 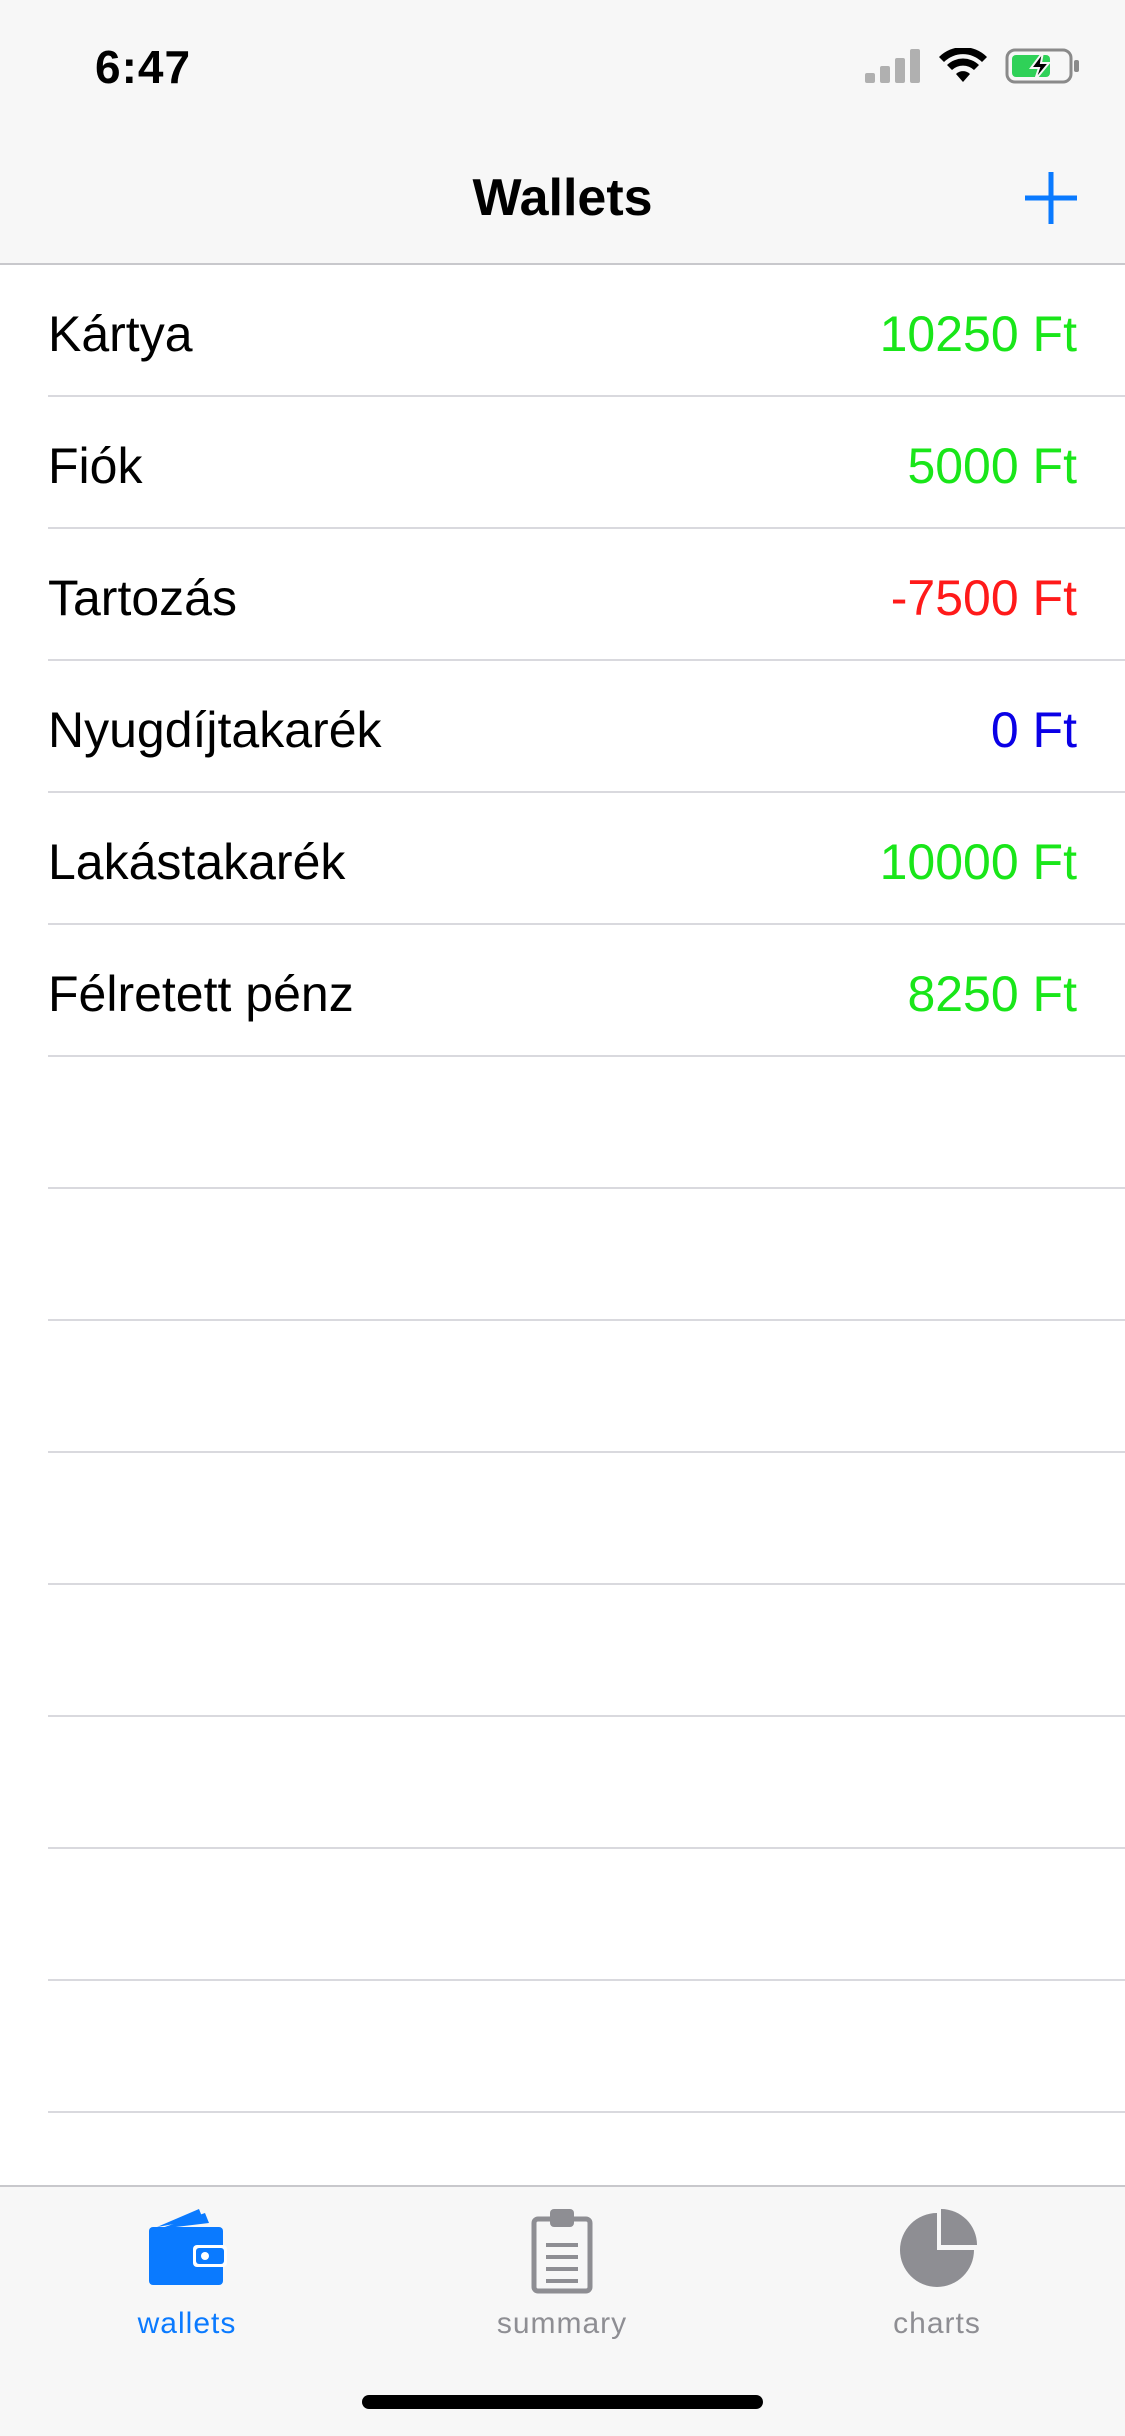 I want to click on top-bar: 6:47 Wallets, so click(x=562, y=132).